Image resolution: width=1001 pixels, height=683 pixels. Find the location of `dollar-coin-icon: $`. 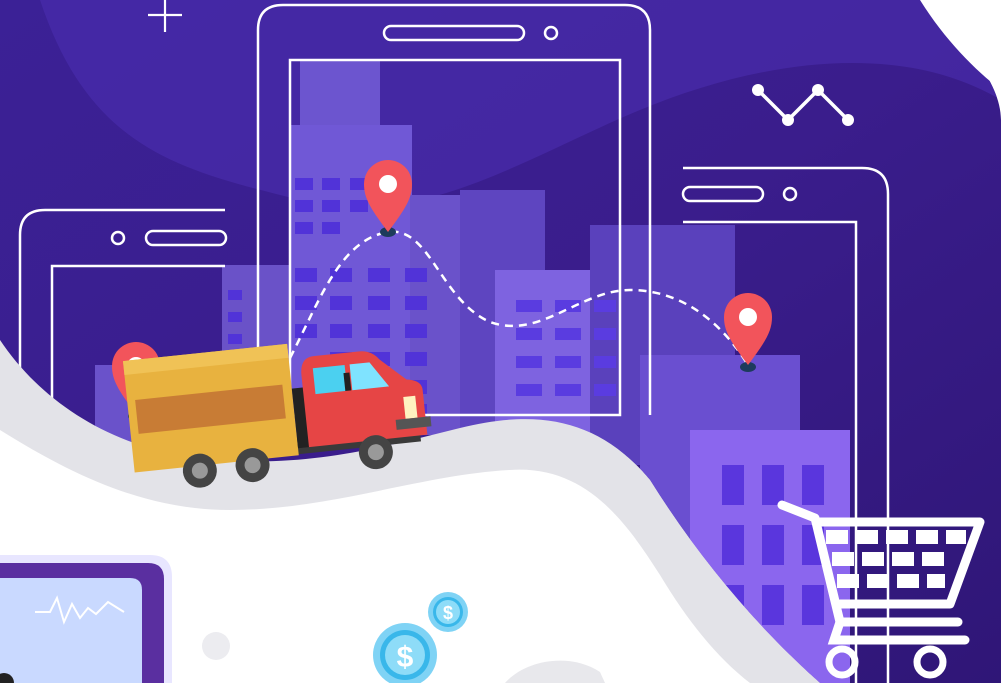

dollar-coin-icon: $ is located at coordinates (448, 612).